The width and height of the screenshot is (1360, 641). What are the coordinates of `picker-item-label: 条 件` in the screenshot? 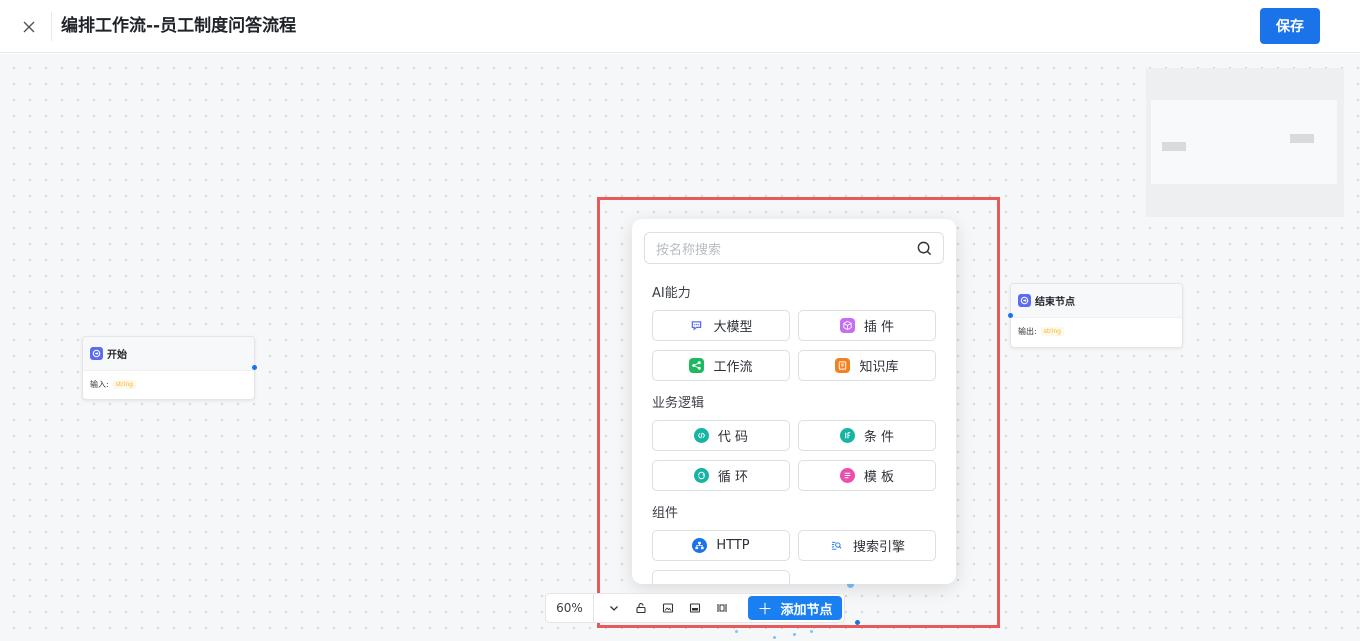 It's located at (879, 437).